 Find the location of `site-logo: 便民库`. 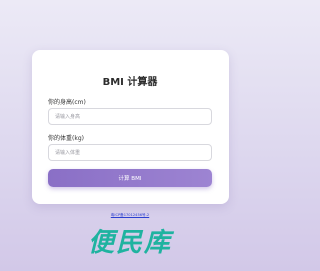

site-logo: 便民库 is located at coordinates (130, 243).